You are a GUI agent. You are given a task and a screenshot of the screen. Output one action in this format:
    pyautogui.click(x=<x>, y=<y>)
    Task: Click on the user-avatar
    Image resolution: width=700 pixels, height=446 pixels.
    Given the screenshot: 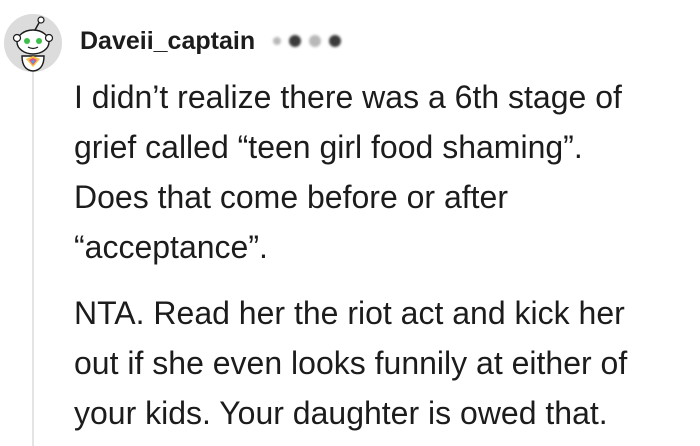 What is the action you would take?
    pyautogui.click(x=33, y=43)
    